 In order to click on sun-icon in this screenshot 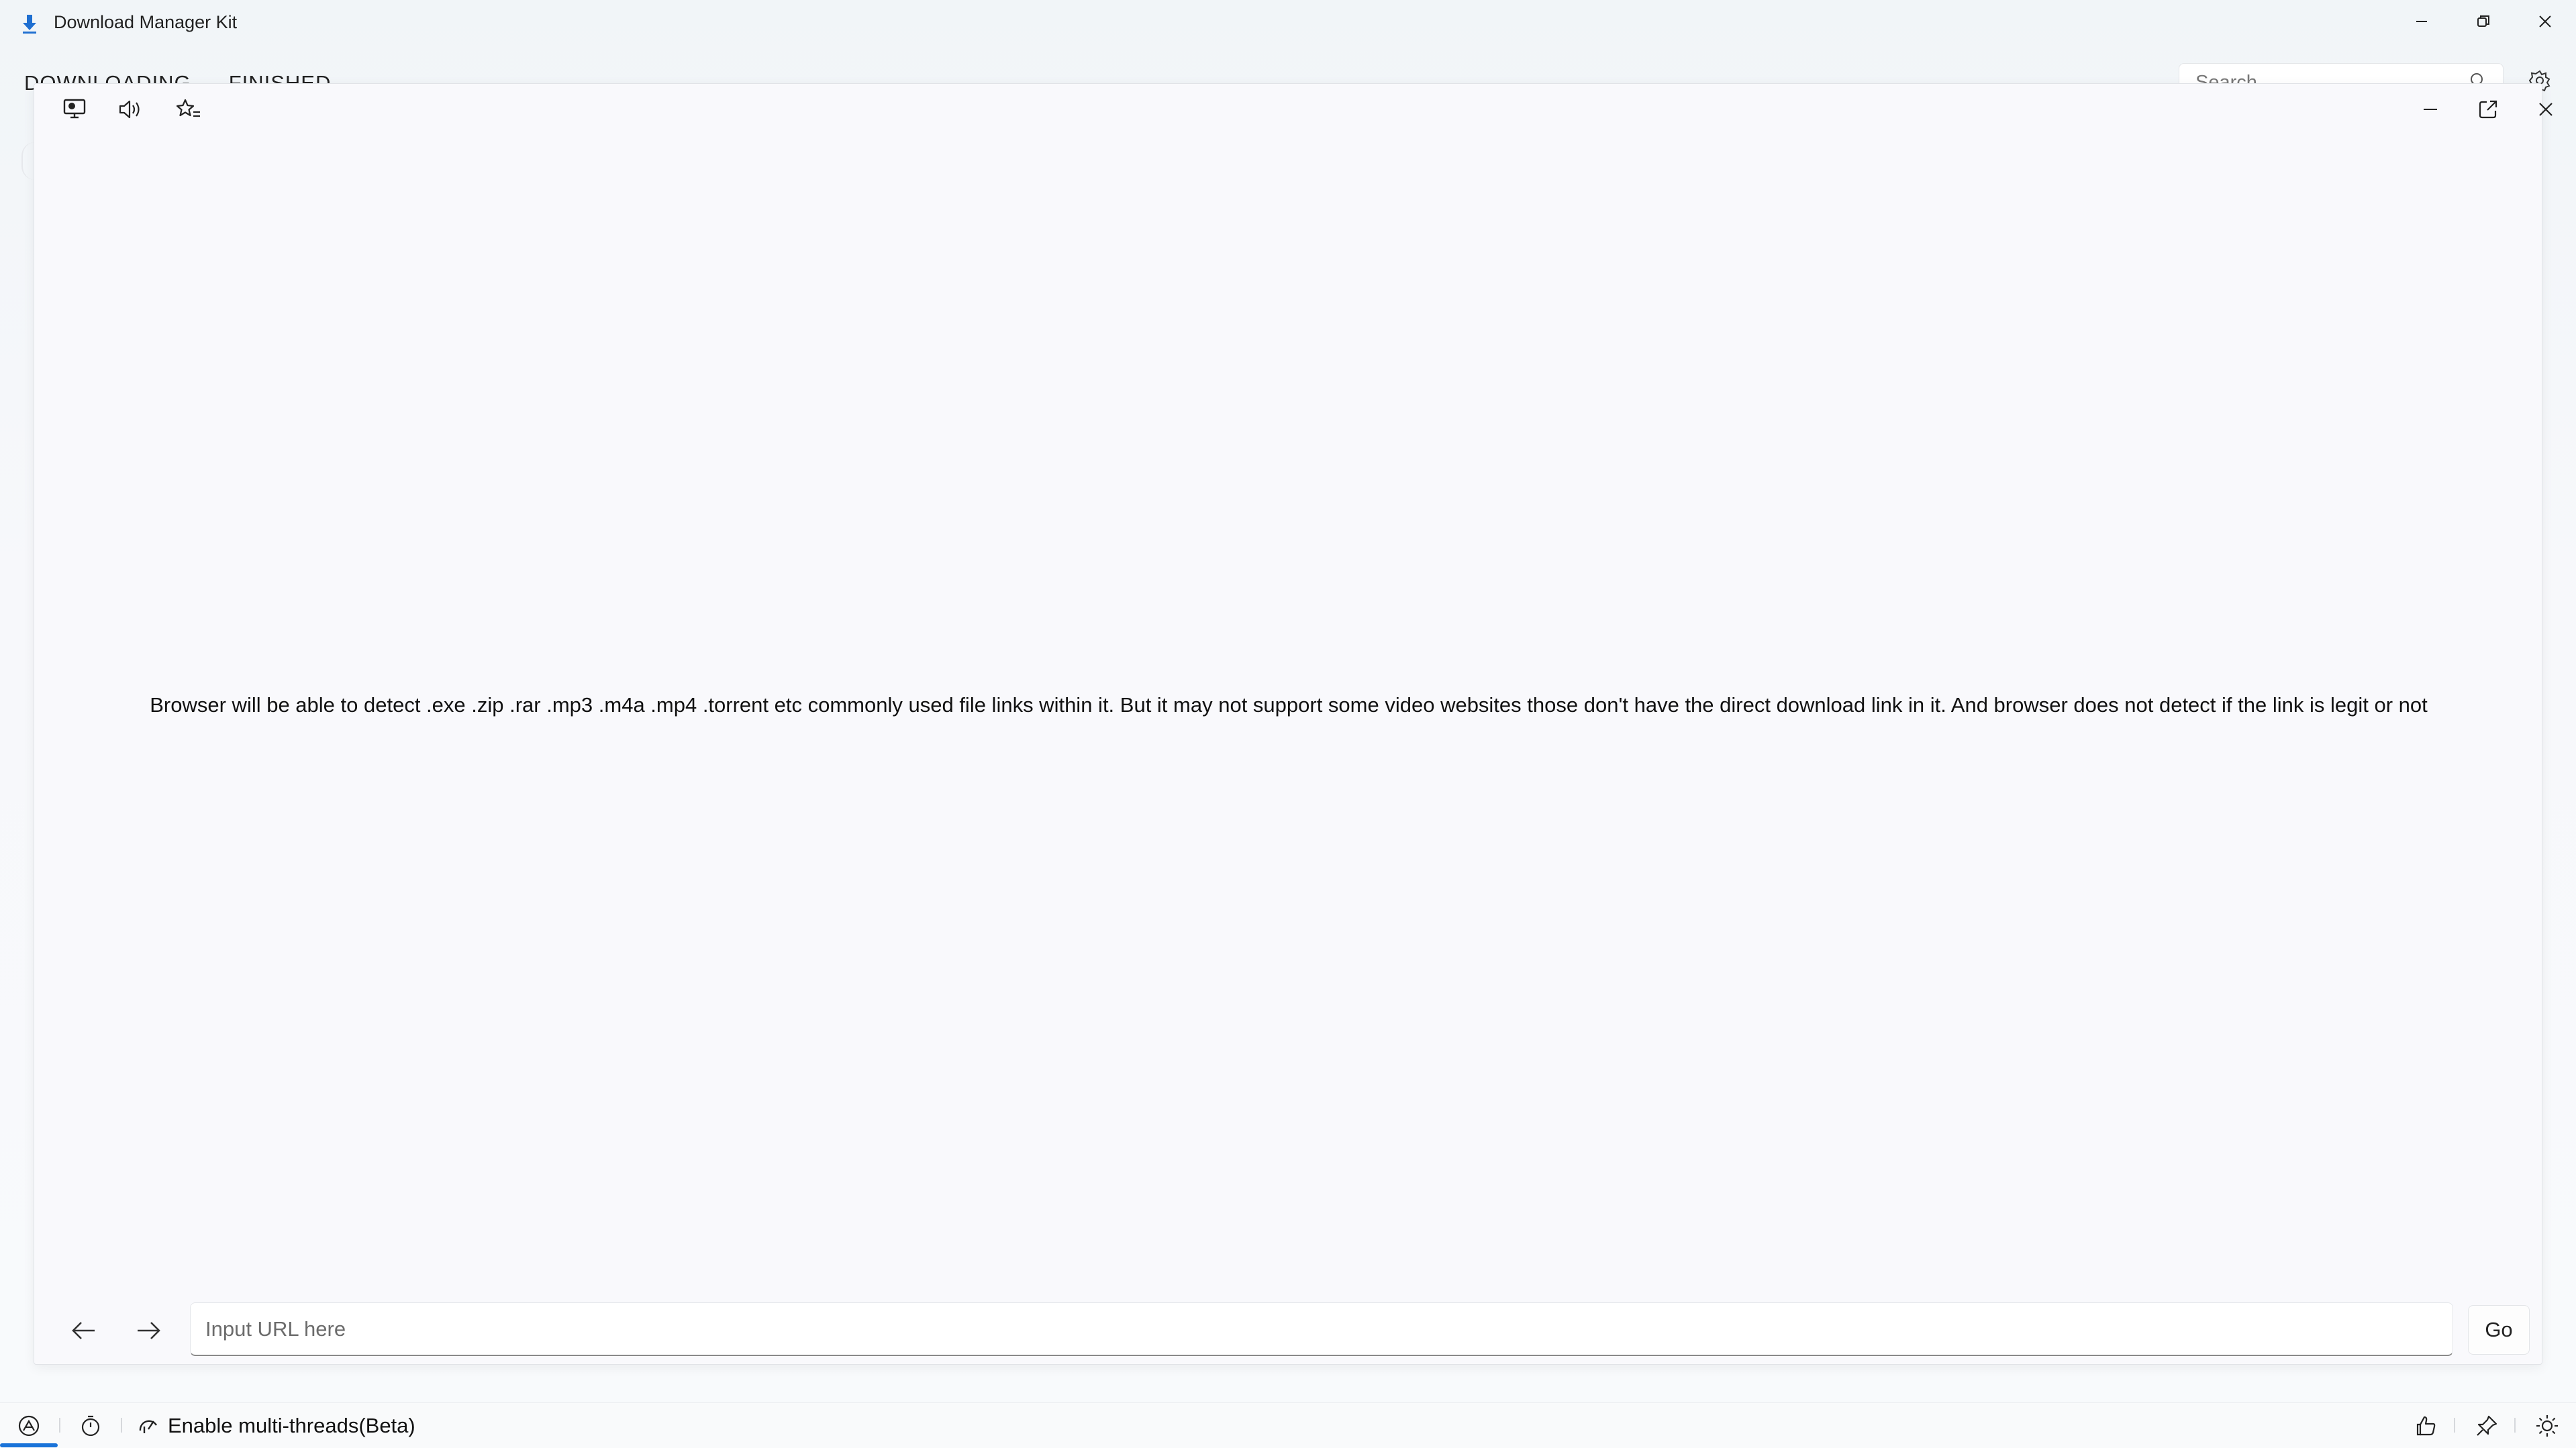, I will do `click(2547, 1426)`.